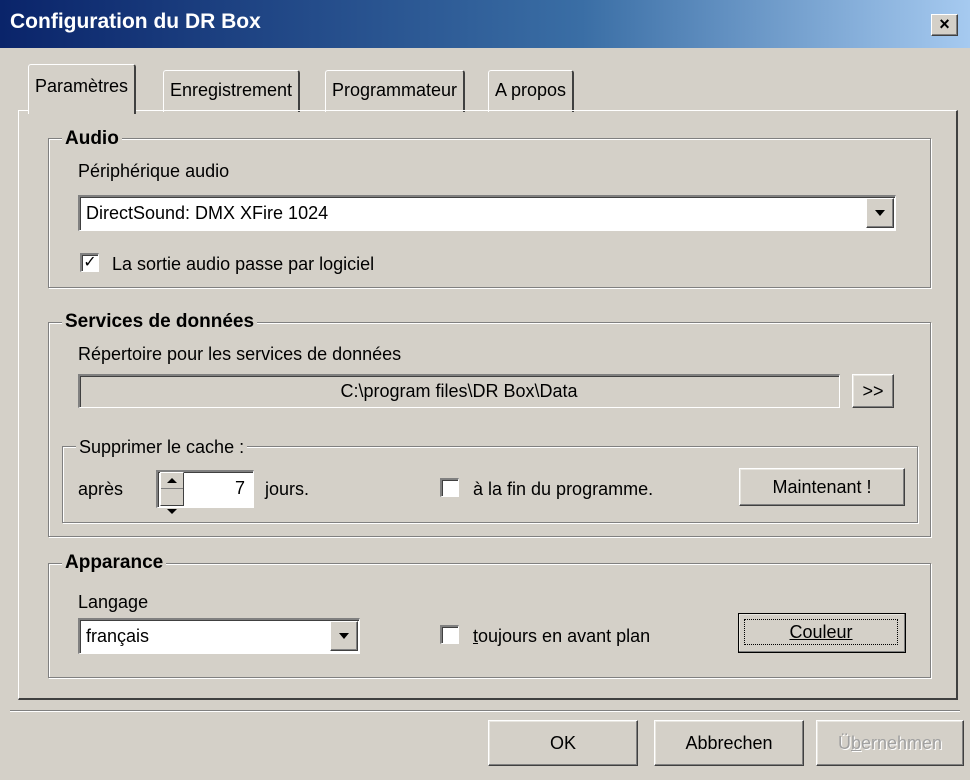  I want to click on apply-button: Übernehmen, so click(890, 743).